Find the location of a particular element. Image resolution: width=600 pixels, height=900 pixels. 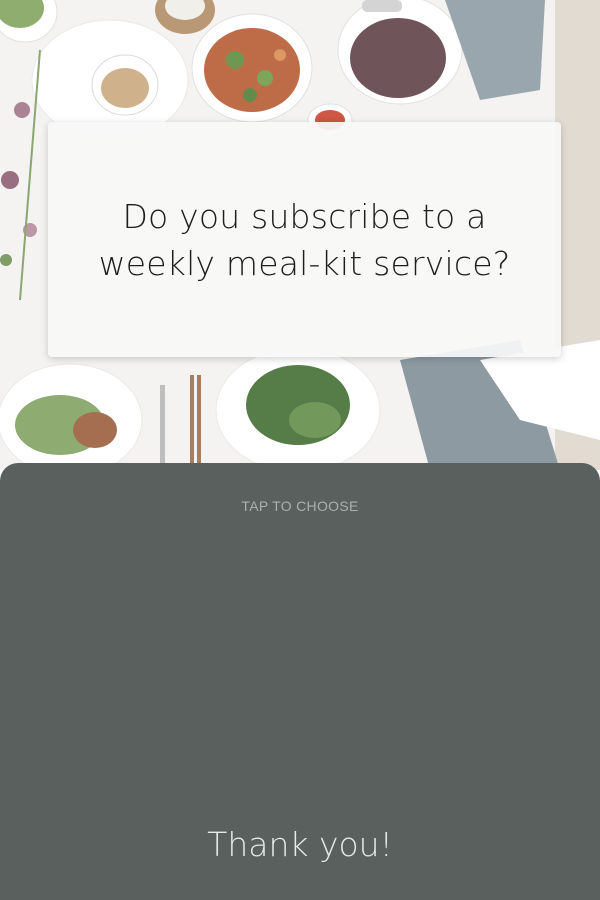

thank-you-message: Thank you! is located at coordinates (300, 844).